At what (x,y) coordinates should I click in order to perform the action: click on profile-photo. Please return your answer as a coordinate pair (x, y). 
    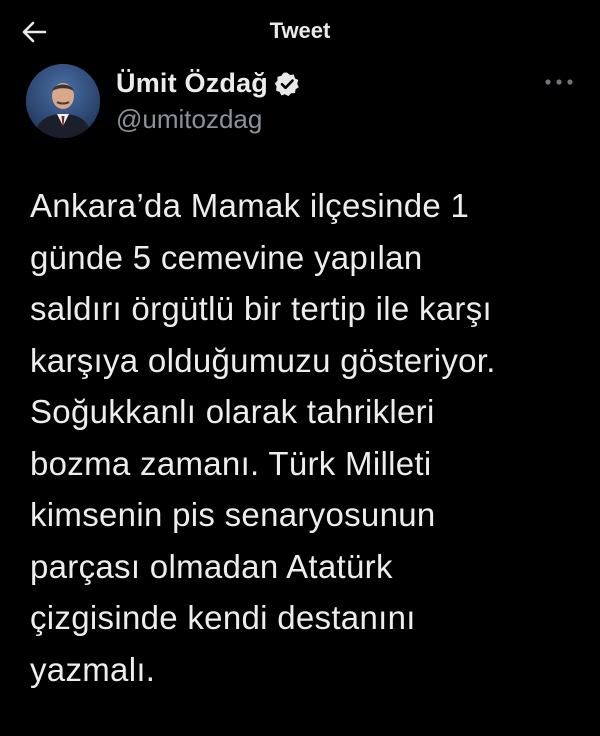
    Looking at the image, I should click on (63, 101).